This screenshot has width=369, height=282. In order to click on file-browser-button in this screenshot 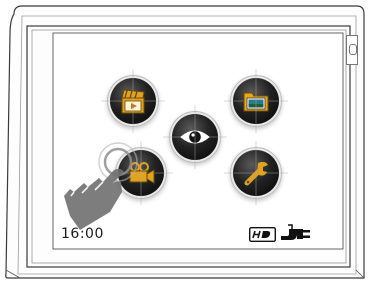, I will do `click(256, 101)`.